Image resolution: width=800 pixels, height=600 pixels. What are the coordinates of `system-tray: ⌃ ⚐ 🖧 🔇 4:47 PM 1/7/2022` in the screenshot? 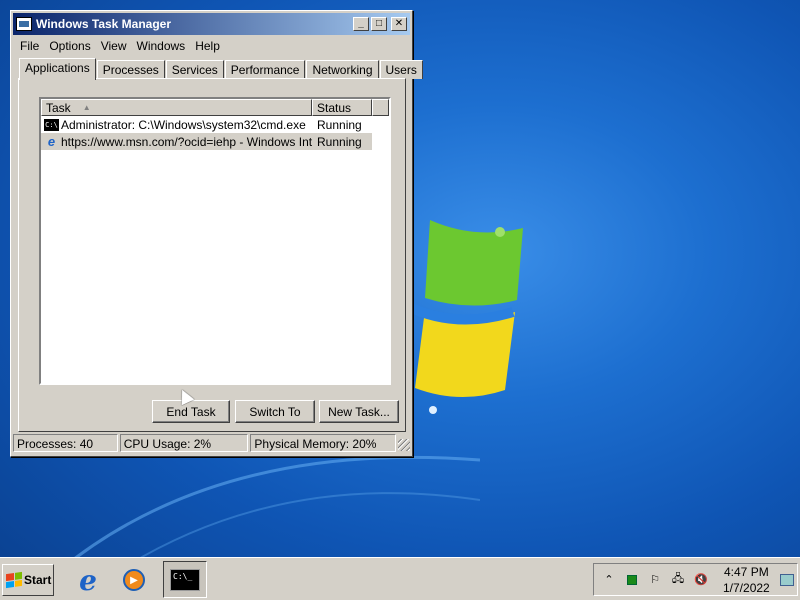 It's located at (695, 579).